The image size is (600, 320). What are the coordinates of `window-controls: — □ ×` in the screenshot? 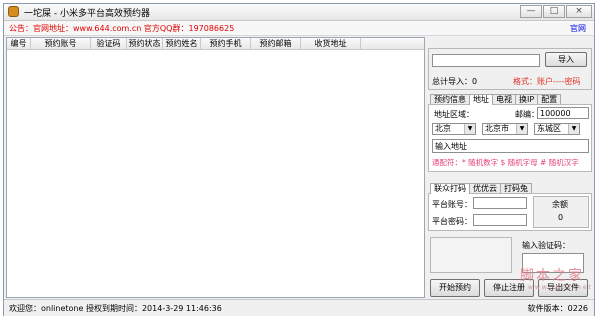 It's located at (556, 11).